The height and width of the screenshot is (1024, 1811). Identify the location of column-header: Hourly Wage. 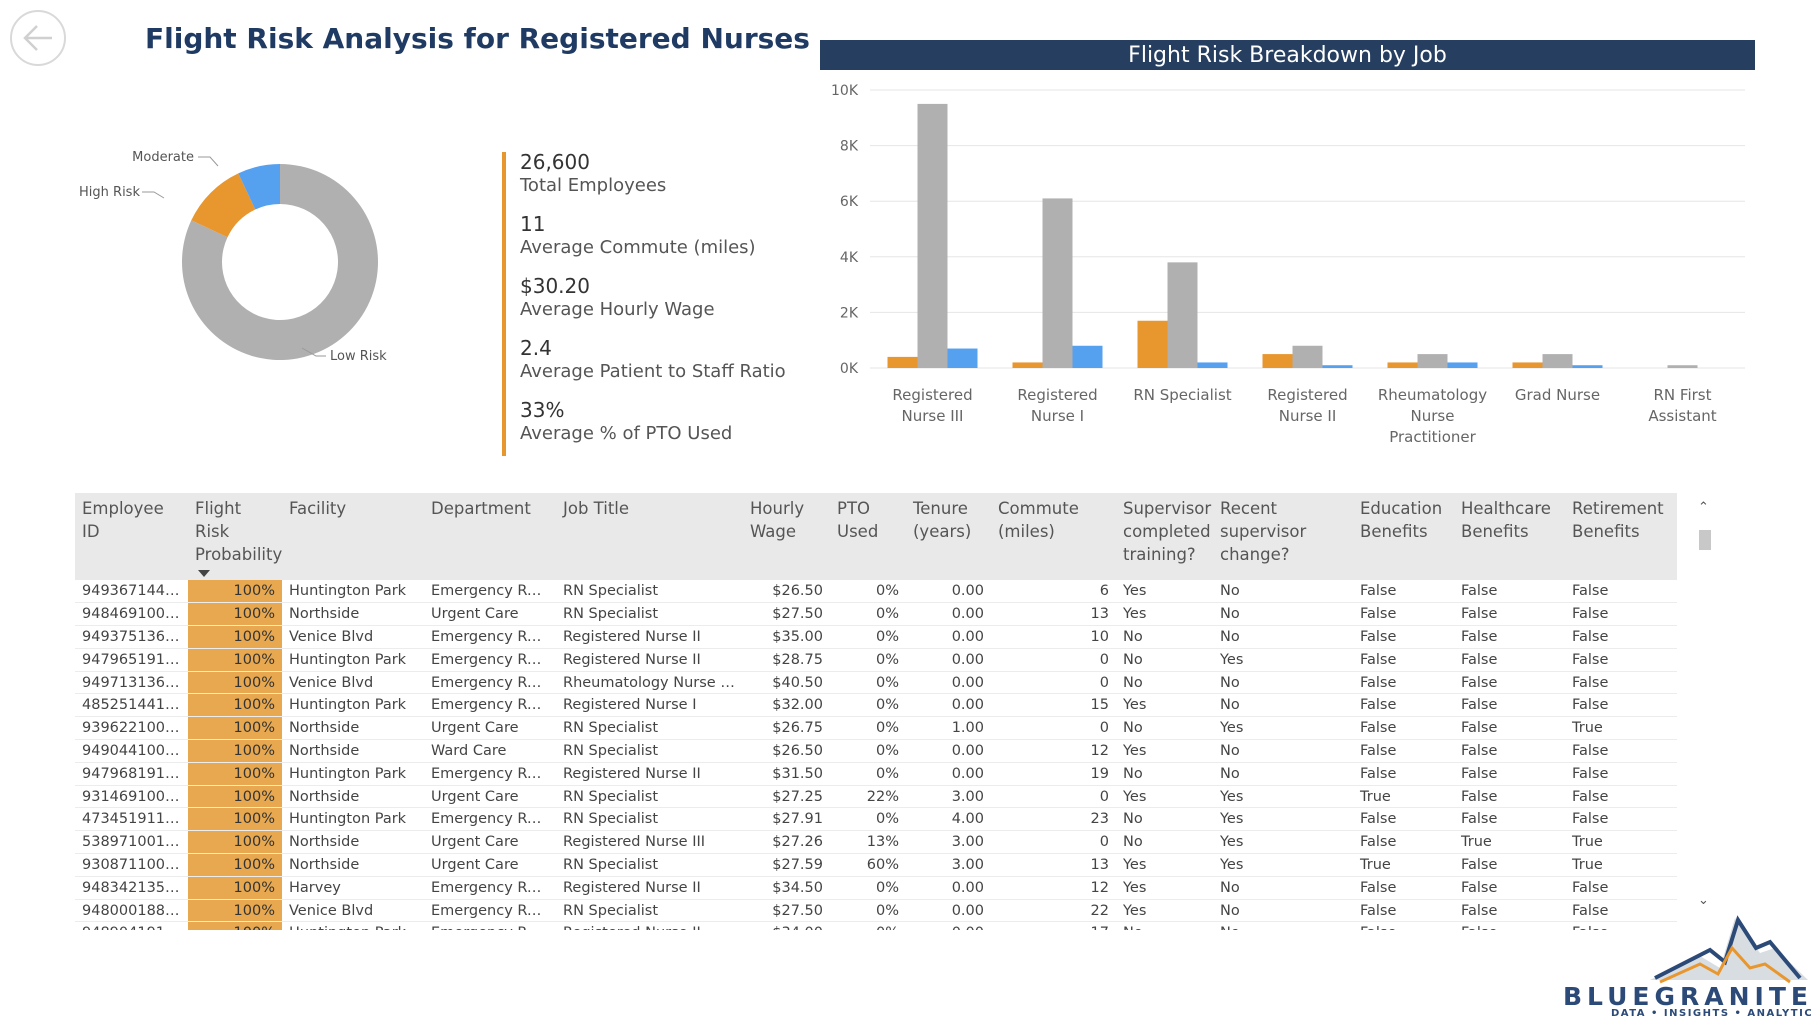
(786, 536).